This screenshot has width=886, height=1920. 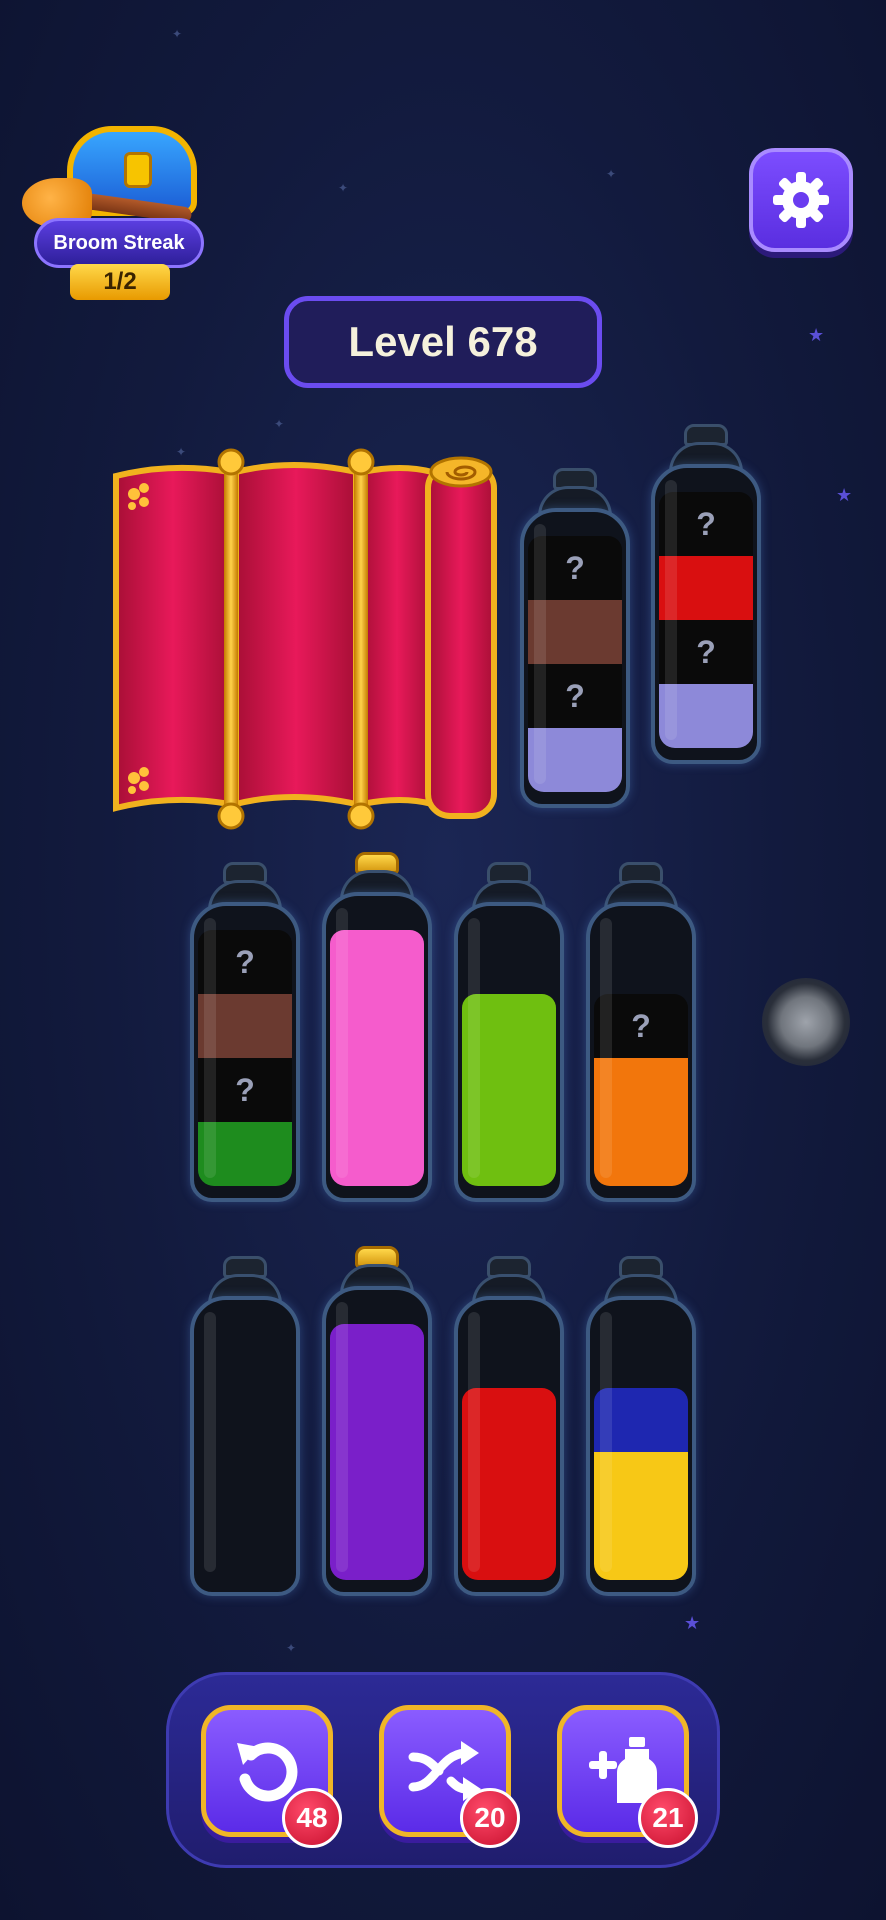 I want to click on add-bottle-button: 21, so click(x=627, y=1776).